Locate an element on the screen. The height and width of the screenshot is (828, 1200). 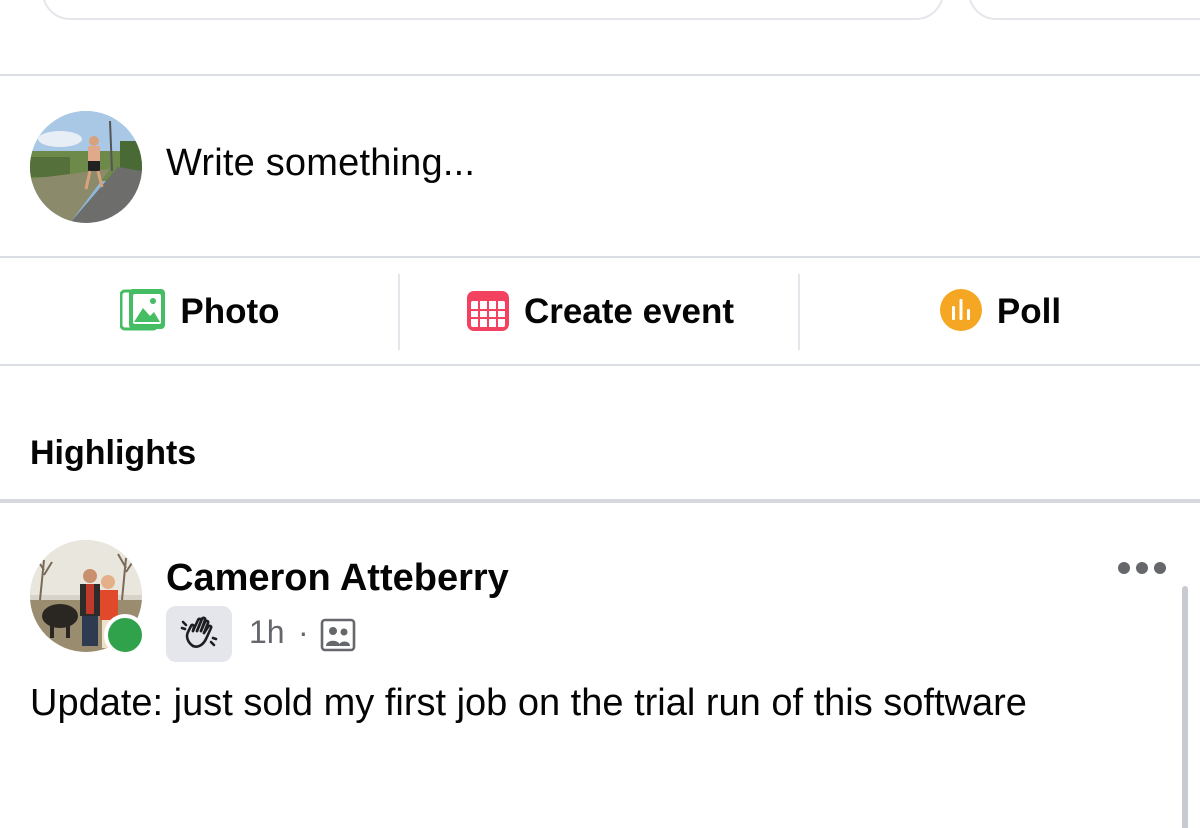
composer-actions: Photo Create event Poll is located at coordinates (600, 312).